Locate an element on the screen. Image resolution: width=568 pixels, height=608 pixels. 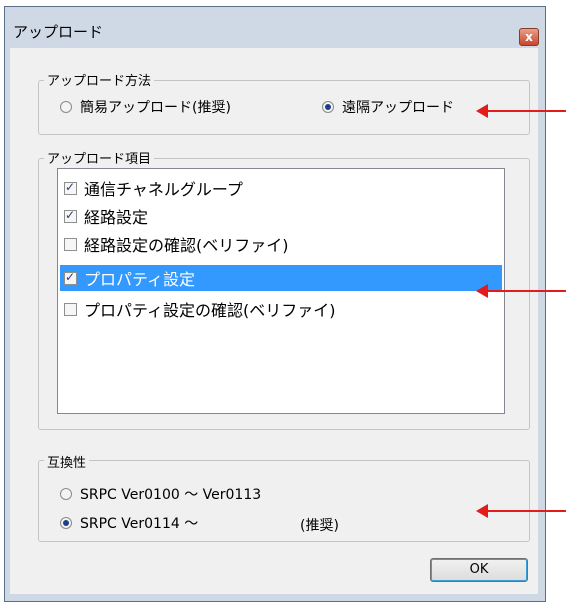
close-icon: x is located at coordinates (529, 37).